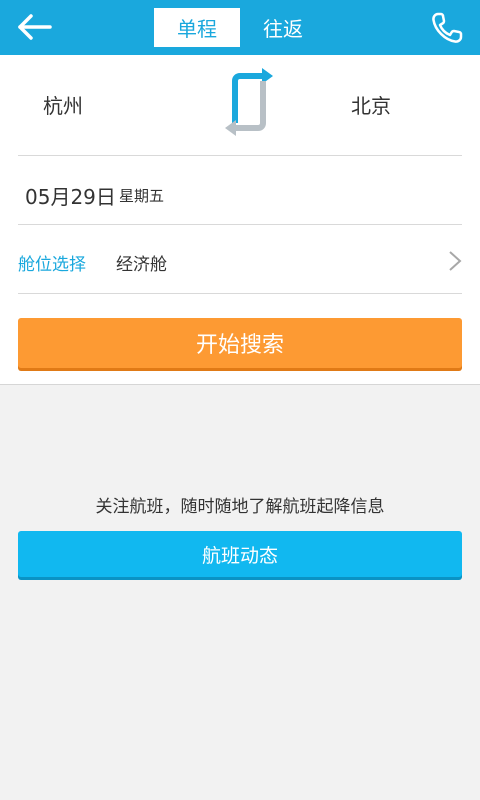  I want to click on cabin-class-label: 舱位选择, so click(52, 265).